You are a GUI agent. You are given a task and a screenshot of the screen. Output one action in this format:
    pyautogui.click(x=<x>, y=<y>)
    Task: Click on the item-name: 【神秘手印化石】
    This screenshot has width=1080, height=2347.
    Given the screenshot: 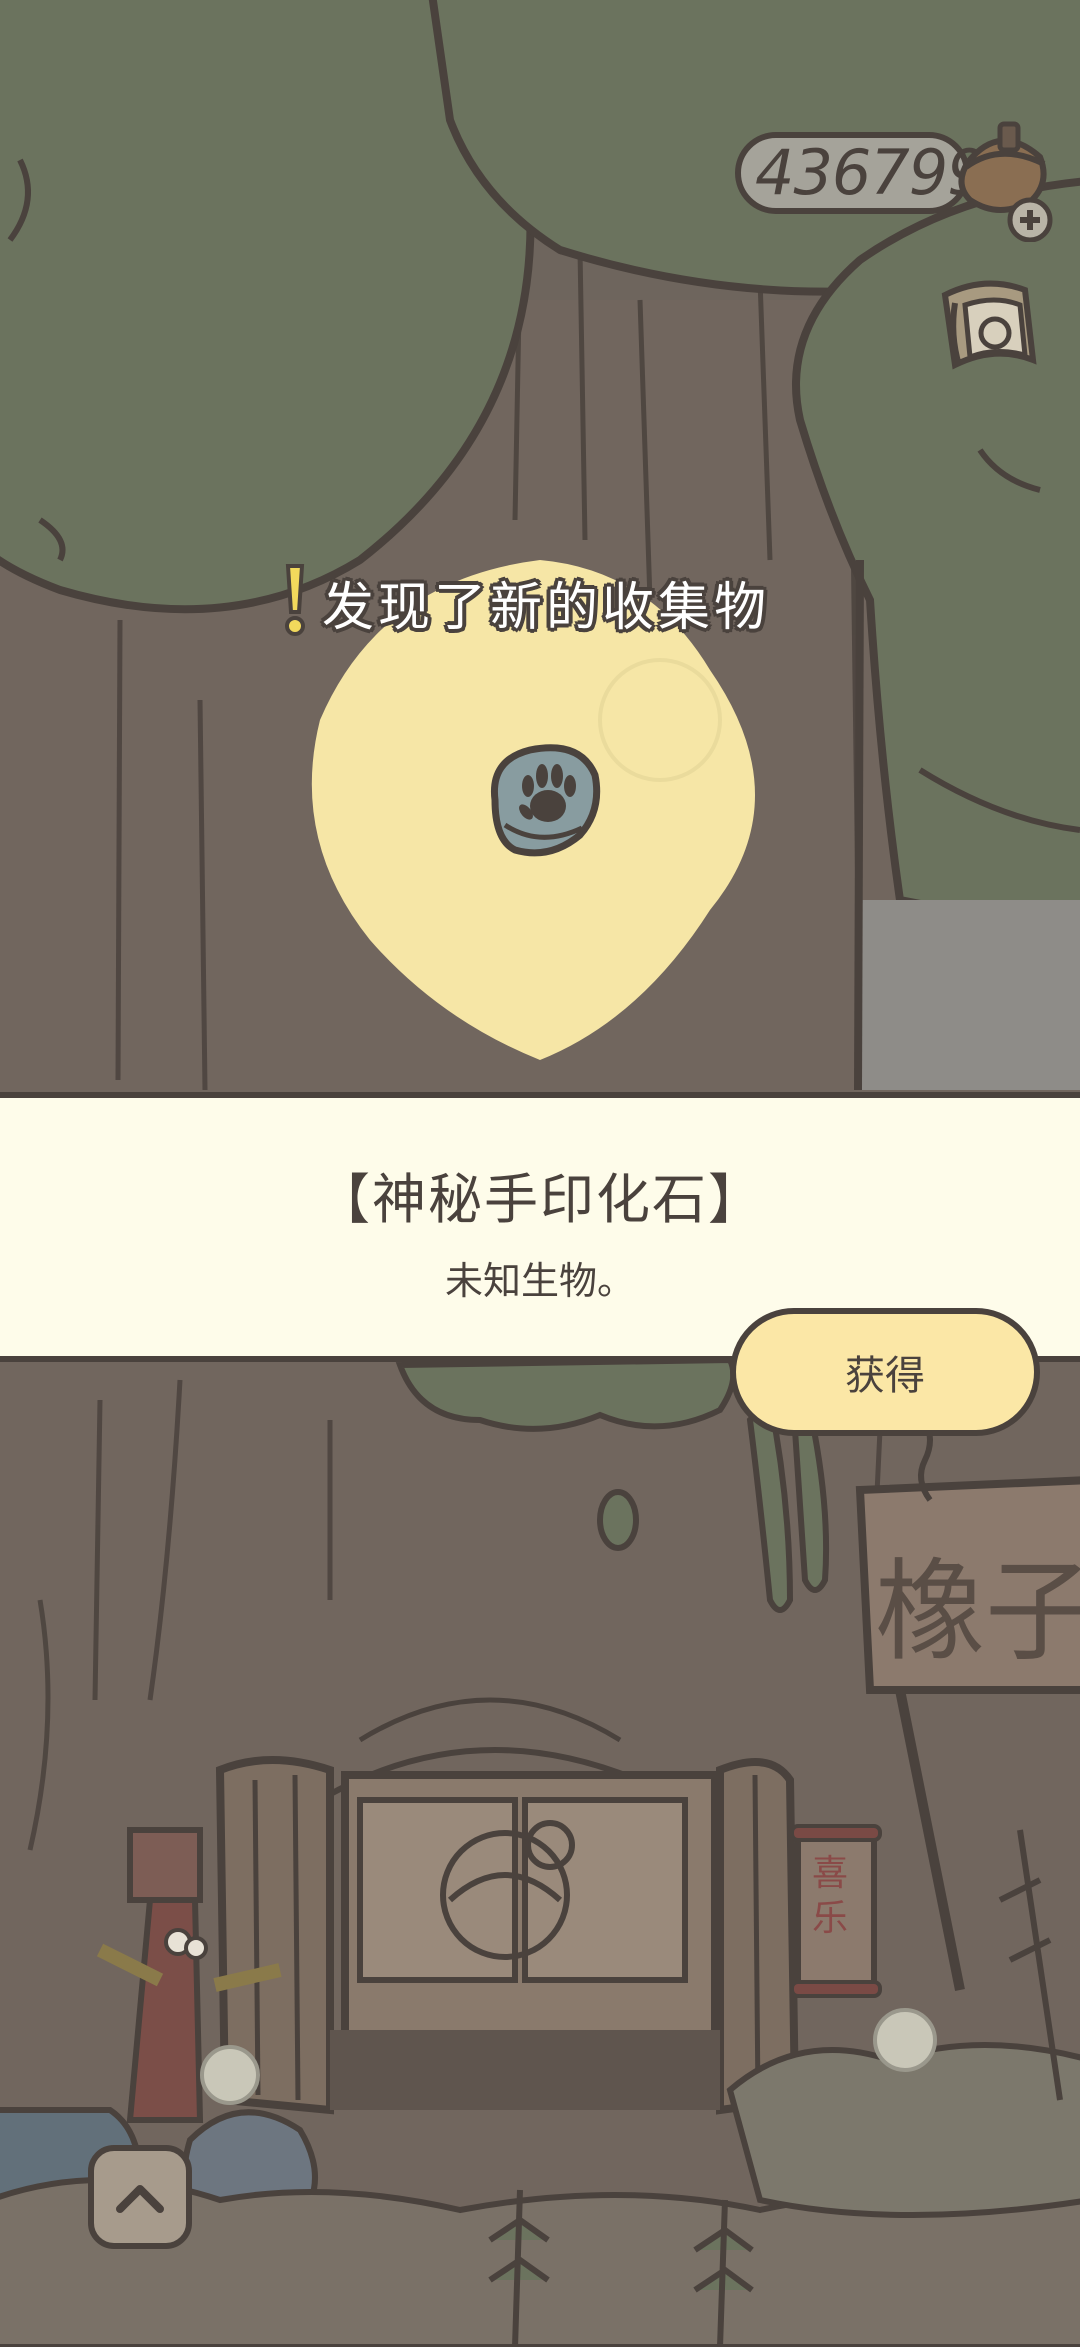 What is the action you would take?
    pyautogui.click(x=540, y=1199)
    